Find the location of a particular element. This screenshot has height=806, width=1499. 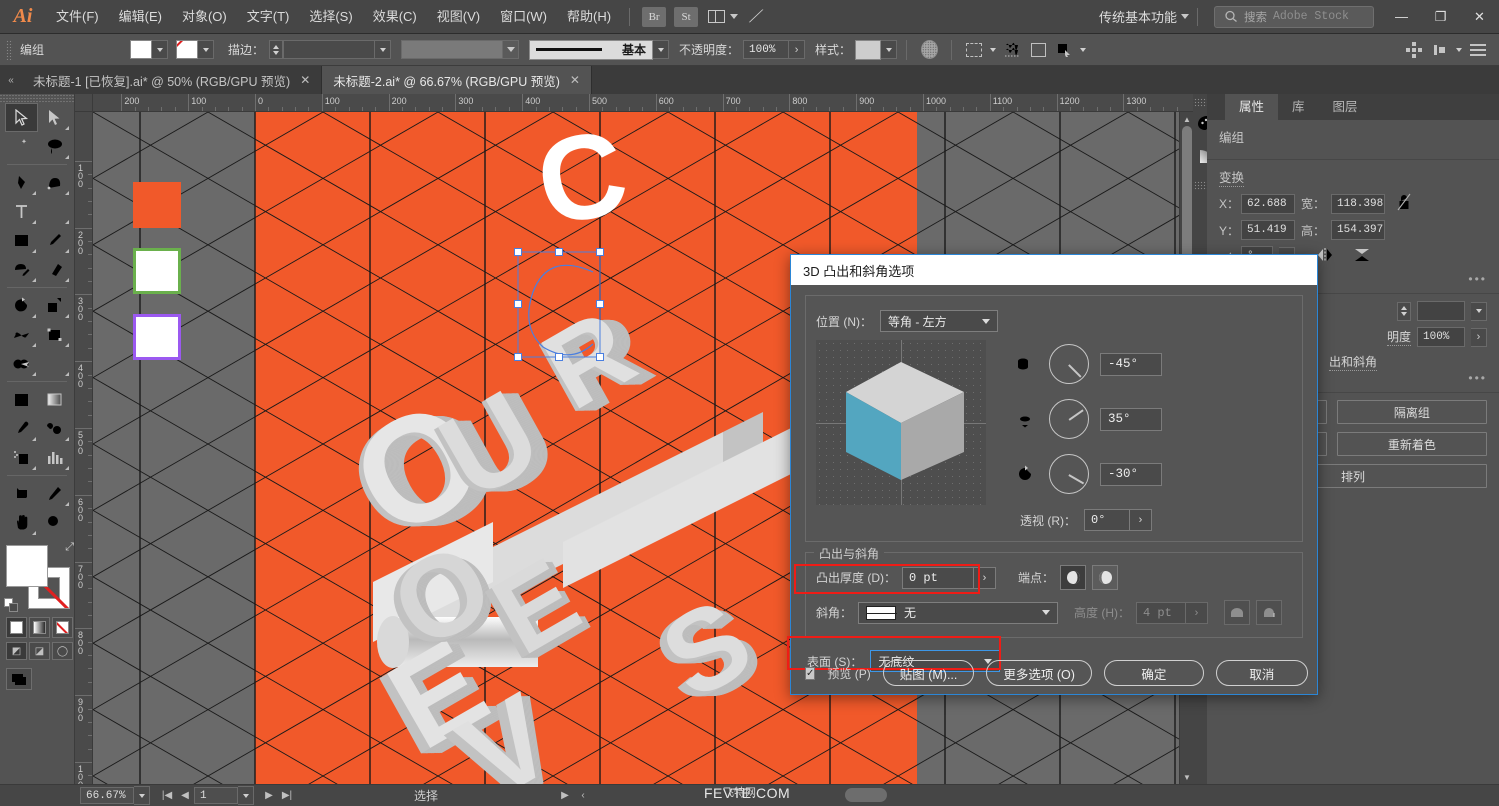

isolate-selection-icon is located at coordinates (1064, 50).